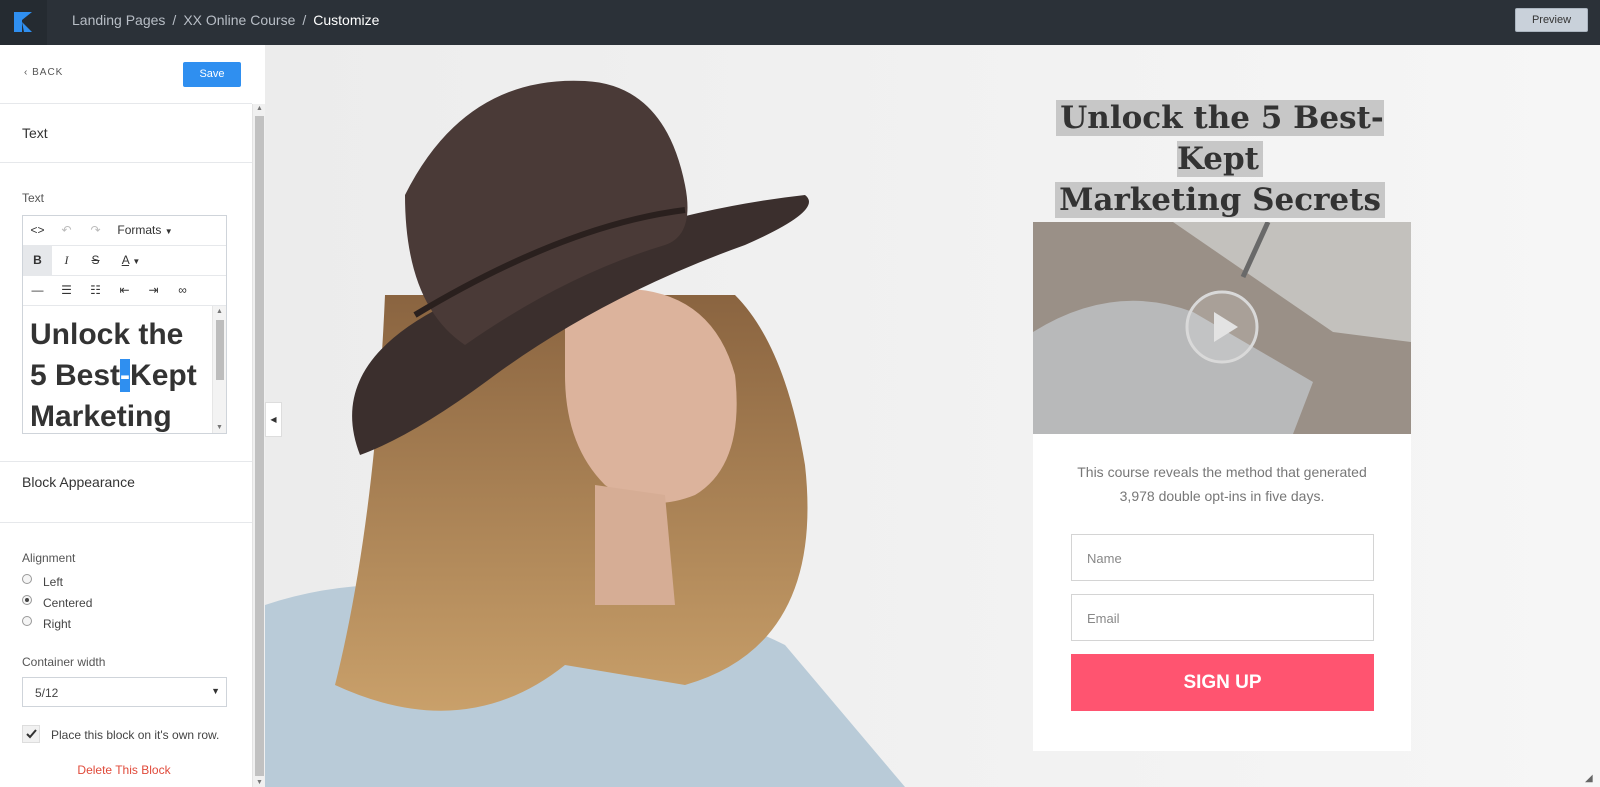 This screenshot has width=1600, height=787. What do you see at coordinates (78, 482) in the screenshot?
I see `block-appearance-title: Block Appearance` at bounding box center [78, 482].